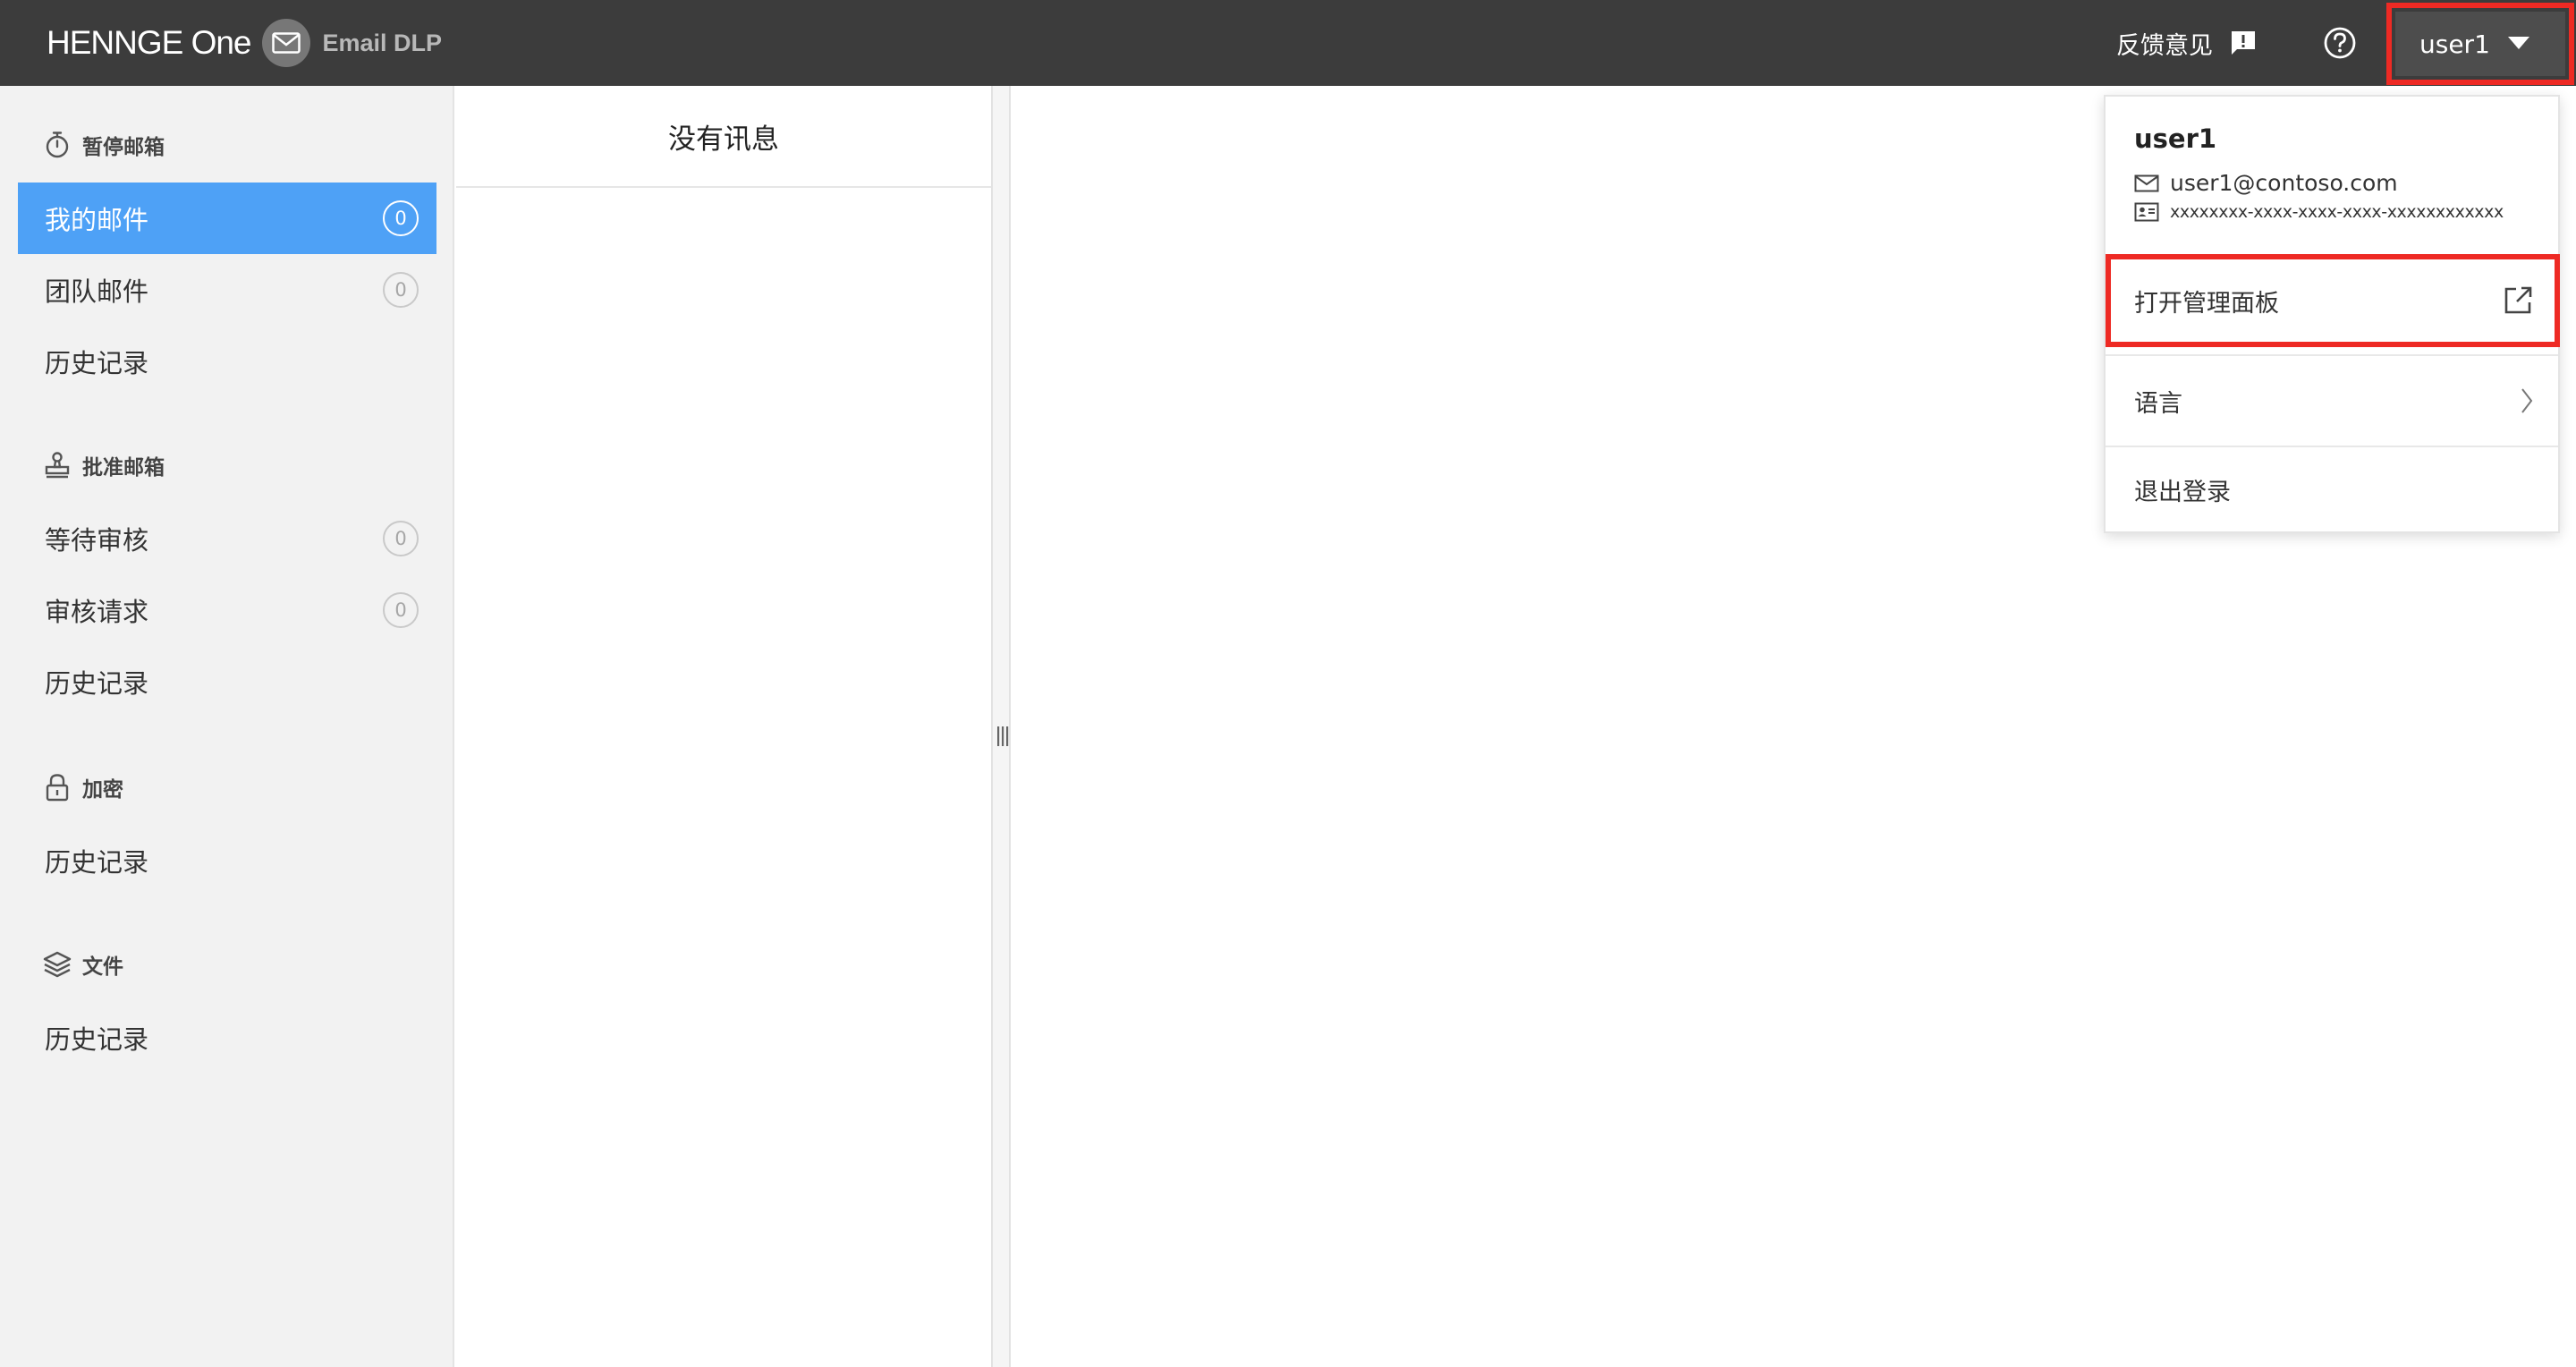 The width and height of the screenshot is (2576, 1367). What do you see at coordinates (2454, 44) in the screenshot?
I see `user-button-label: user1` at bounding box center [2454, 44].